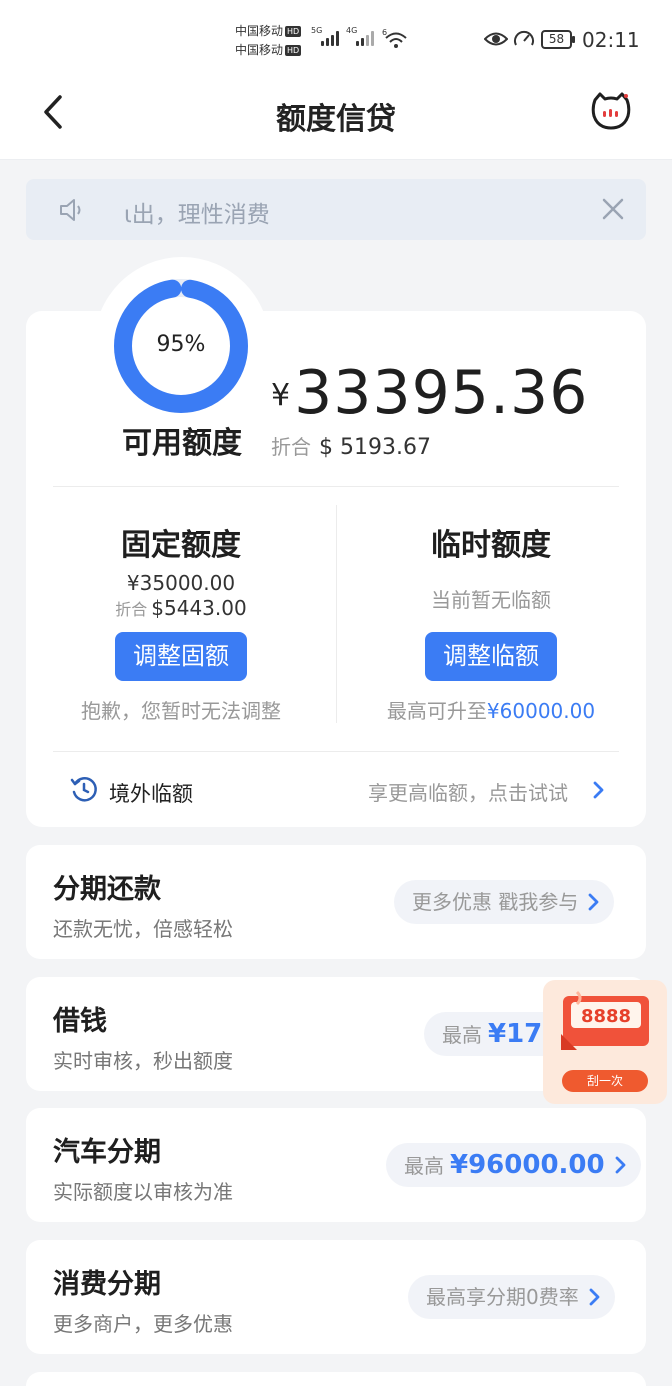 The width and height of the screenshot is (672, 1386). I want to click on temp-credit-note: 当前暂无临额, so click(491, 600).